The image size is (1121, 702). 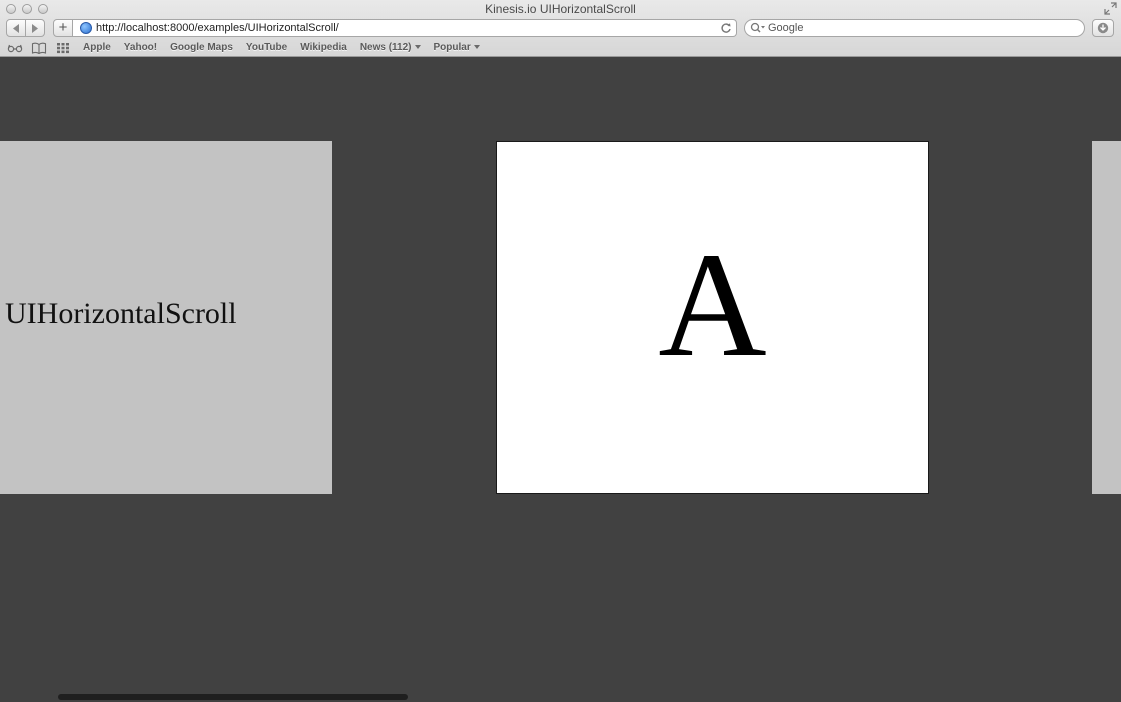 I want to click on reading-list-icon, so click(x=15, y=48).